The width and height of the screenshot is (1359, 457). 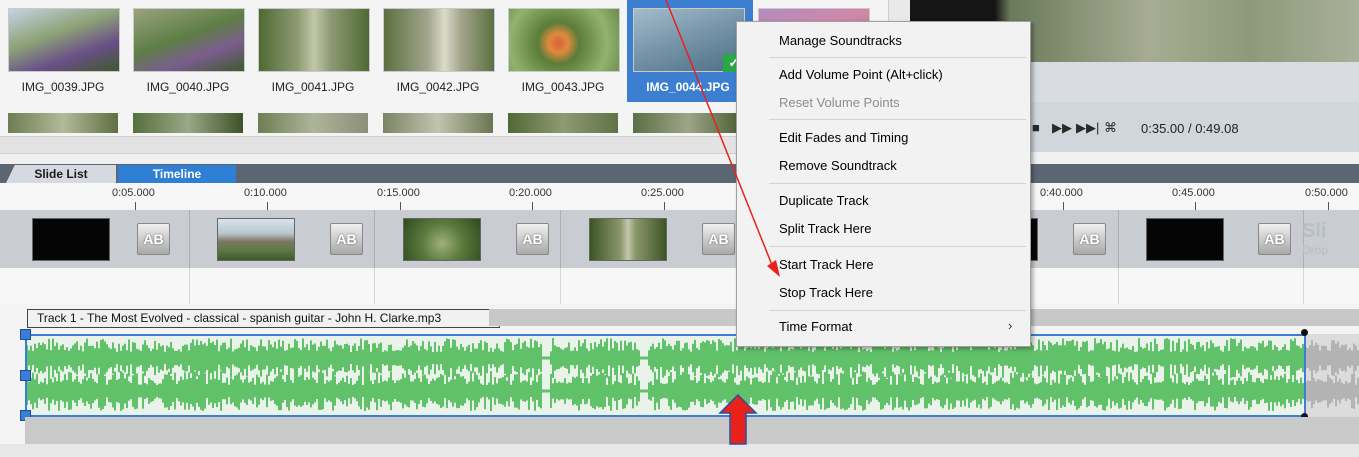 What do you see at coordinates (815, 326) in the screenshot?
I see `menu-item-time-format: Time Format` at bounding box center [815, 326].